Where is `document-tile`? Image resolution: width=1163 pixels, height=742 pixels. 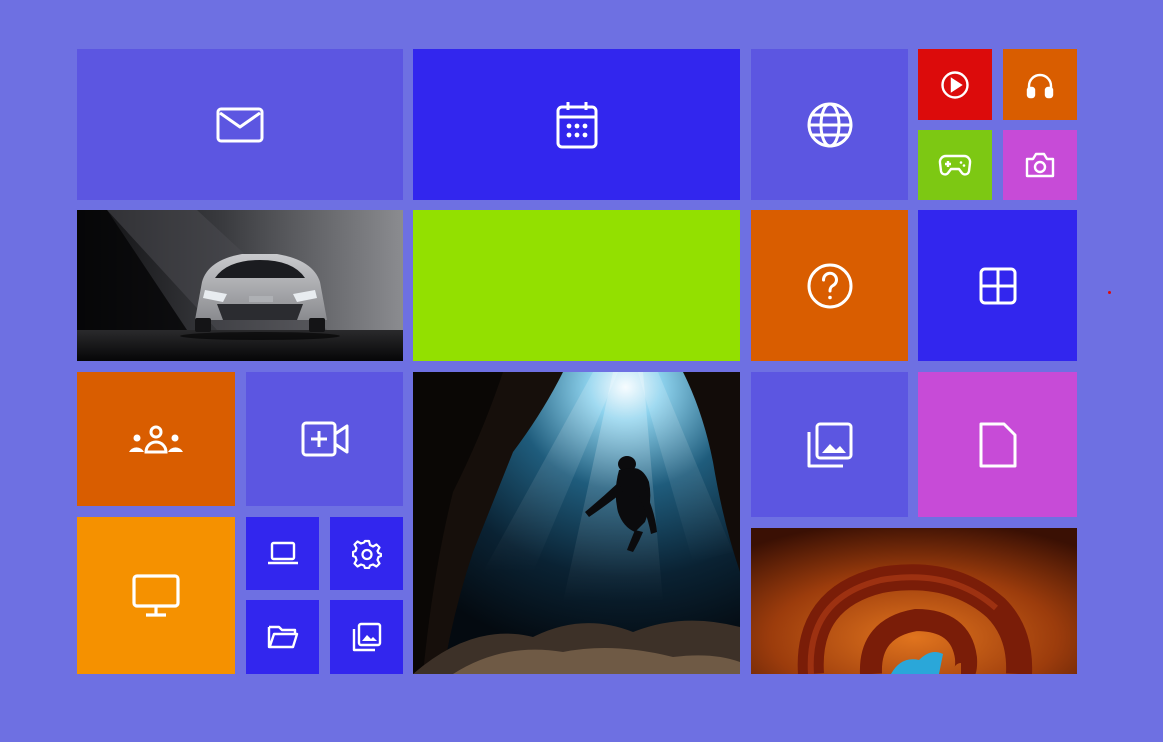 document-tile is located at coordinates (997, 444).